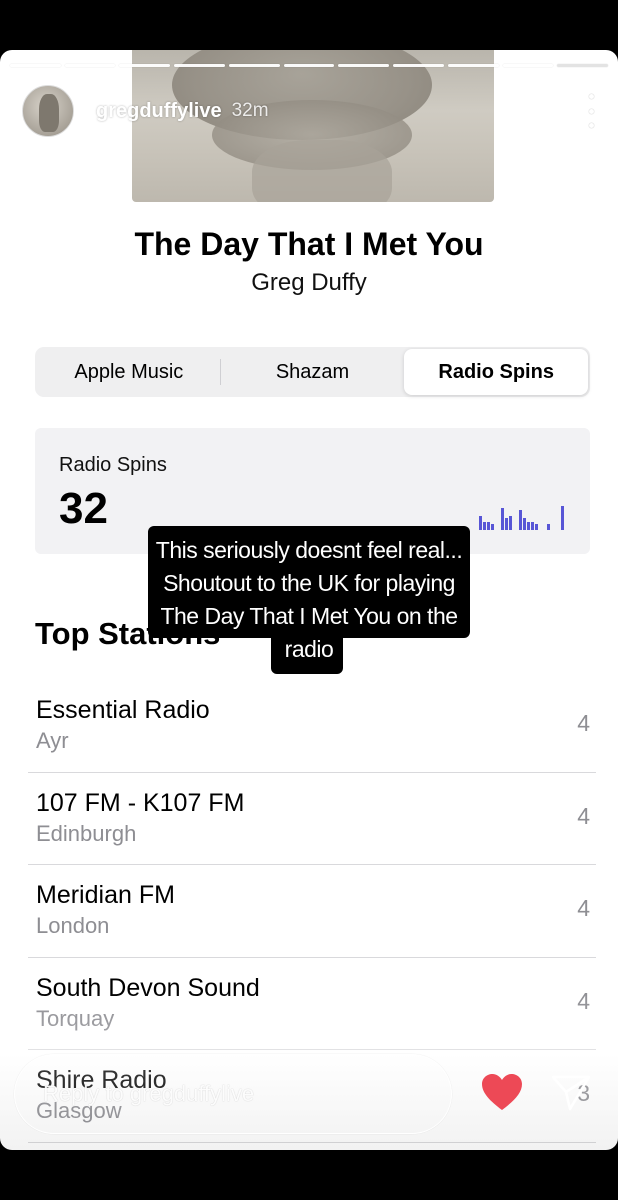 The image size is (618, 1200). Describe the element at coordinates (309, 649) in the screenshot. I see `caption-line: radio` at that location.